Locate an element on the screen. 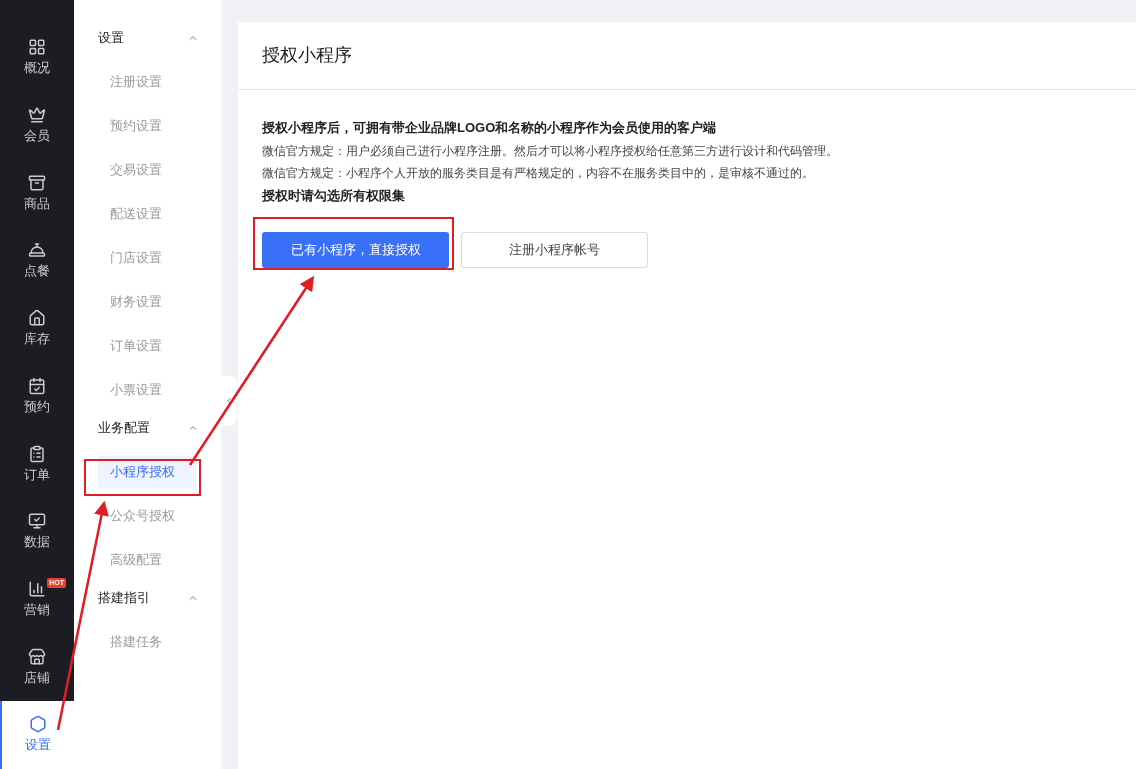 The image size is (1136, 769). section-heading: 授权时请勾选所有权限集 is located at coordinates (333, 196).